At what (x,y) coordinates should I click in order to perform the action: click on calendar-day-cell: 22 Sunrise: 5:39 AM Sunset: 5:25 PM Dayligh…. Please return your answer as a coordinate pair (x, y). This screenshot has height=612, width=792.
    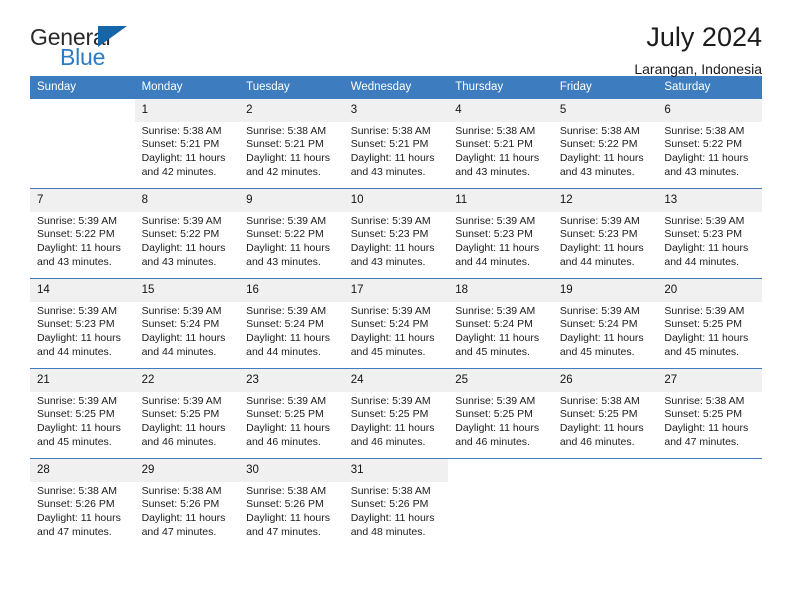
    Looking at the image, I should click on (187, 413).